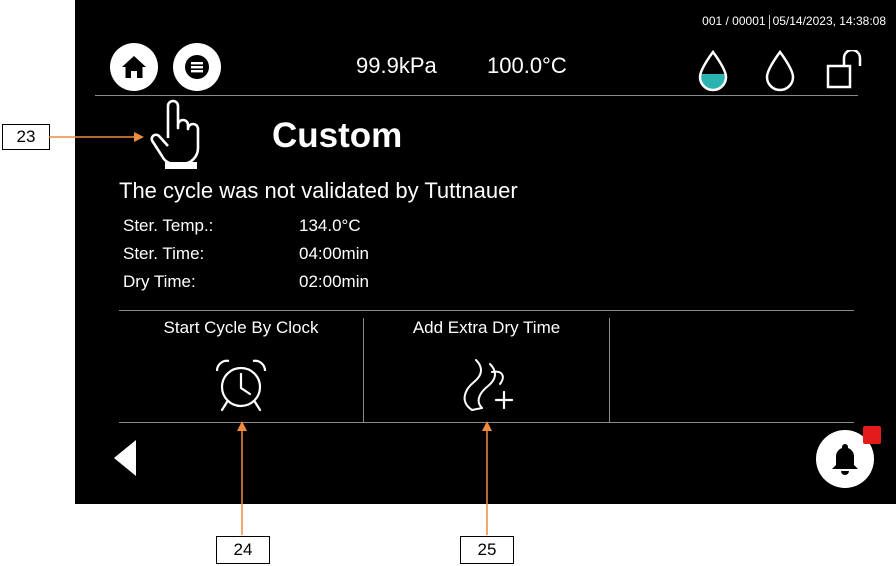  What do you see at coordinates (242, 426) in the screenshot?
I see `callout-24-arrowhead` at bounding box center [242, 426].